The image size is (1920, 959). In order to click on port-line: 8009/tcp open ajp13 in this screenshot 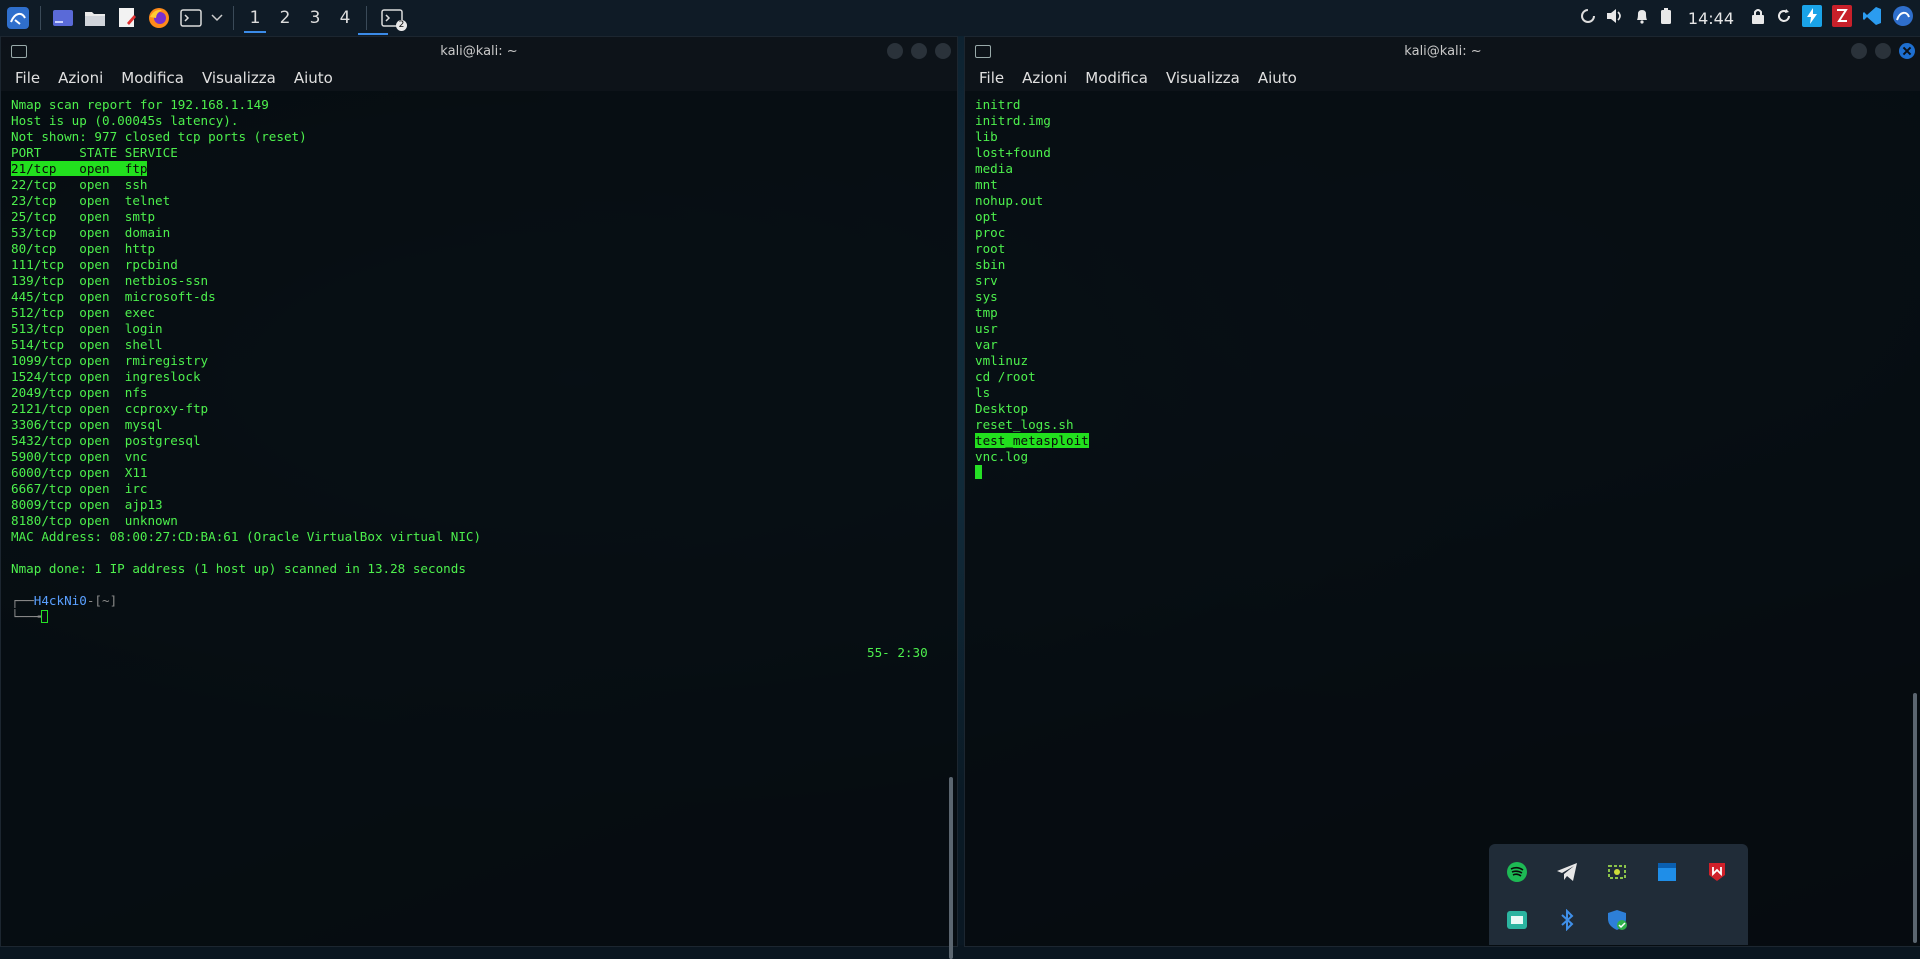, I will do `click(87, 504)`.